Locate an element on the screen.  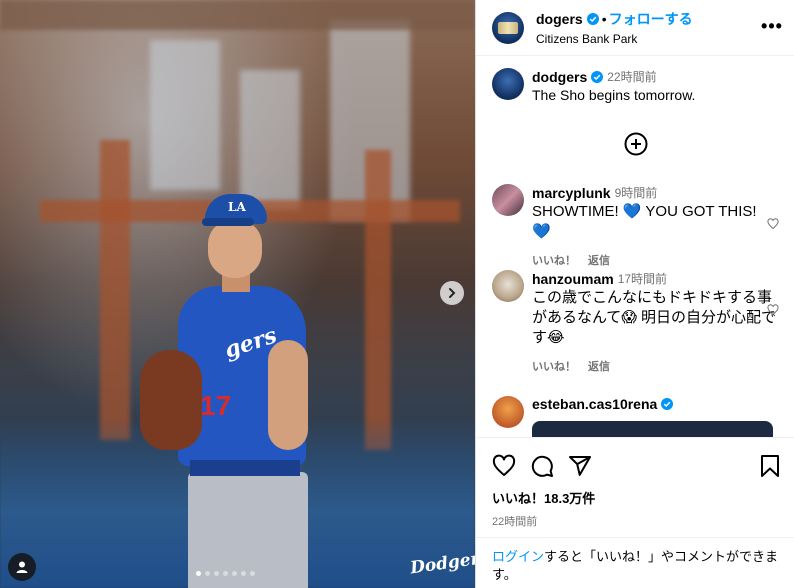
chevron-right-icon is located at coordinates (452, 293).